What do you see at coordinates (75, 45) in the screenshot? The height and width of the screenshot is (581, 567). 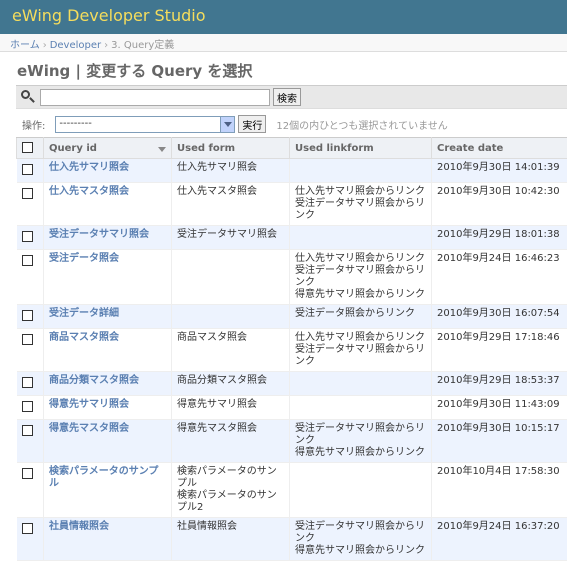 I see `breadcrumb-app: Developer` at bounding box center [75, 45].